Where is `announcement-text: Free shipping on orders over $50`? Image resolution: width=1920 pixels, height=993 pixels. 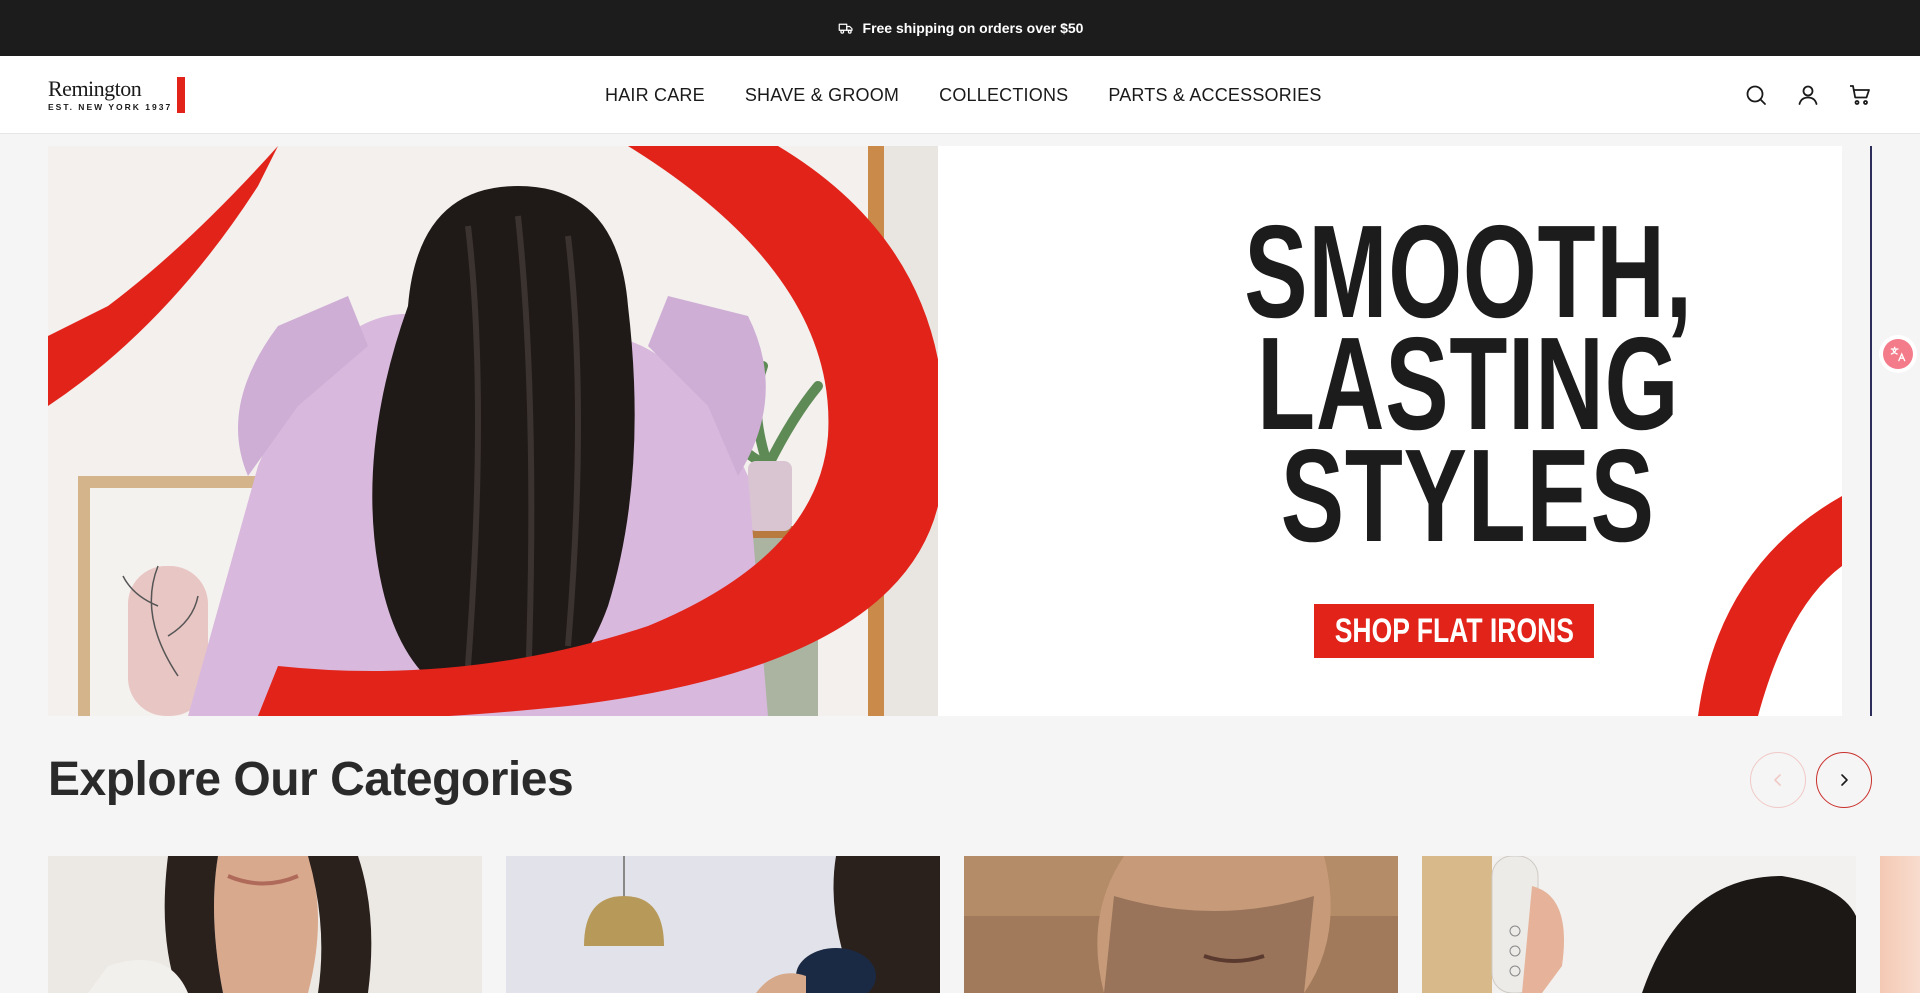 announcement-text: Free shipping on orders over $50 is located at coordinates (973, 28).